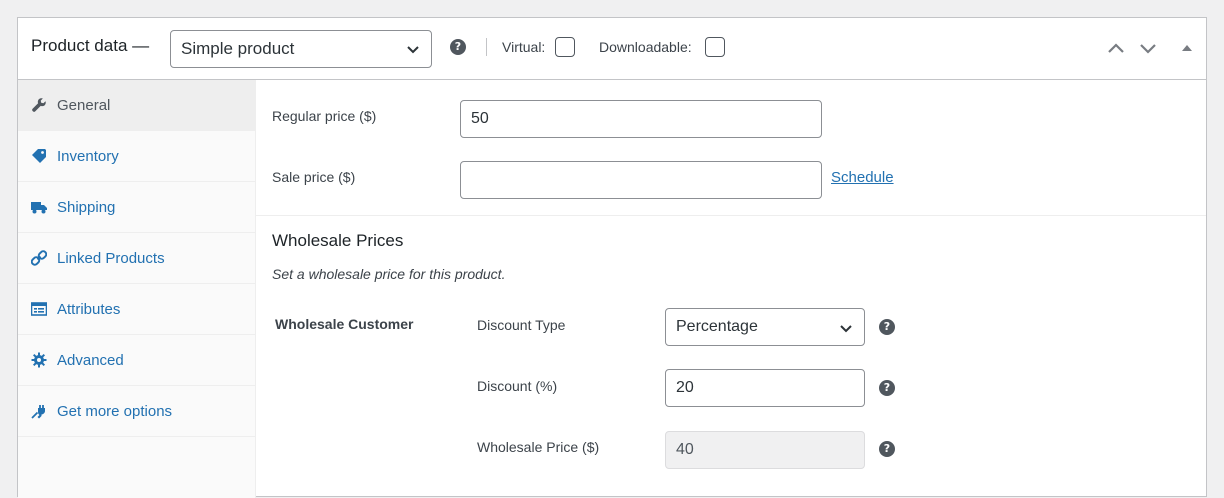 The image size is (1224, 498). Describe the element at coordinates (338, 240) in the screenshot. I see `wholesale-section-title: Wholesale Prices` at that location.